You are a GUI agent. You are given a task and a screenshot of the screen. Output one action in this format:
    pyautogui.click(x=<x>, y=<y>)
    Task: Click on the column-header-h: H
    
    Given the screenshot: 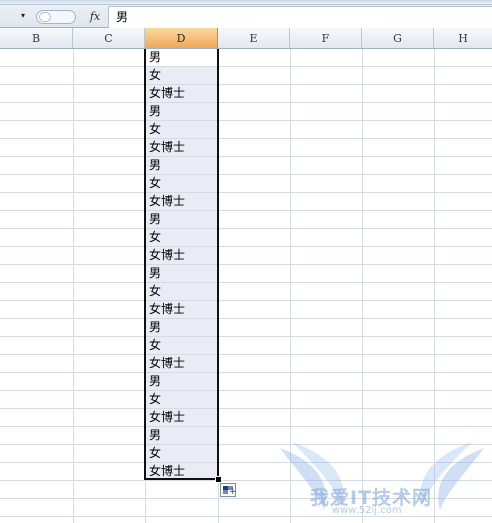 What is the action you would take?
    pyautogui.click(x=463, y=38)
    